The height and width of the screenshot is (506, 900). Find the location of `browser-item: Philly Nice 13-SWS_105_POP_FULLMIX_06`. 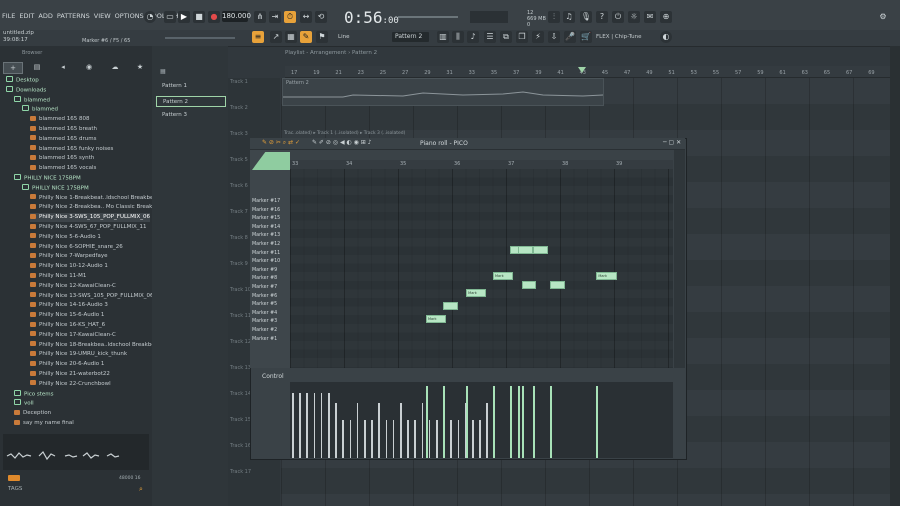

browser-item: Philly Nice 13-SWS_105_POP_FULLMIX_06 is located at coordinates (92, 296).